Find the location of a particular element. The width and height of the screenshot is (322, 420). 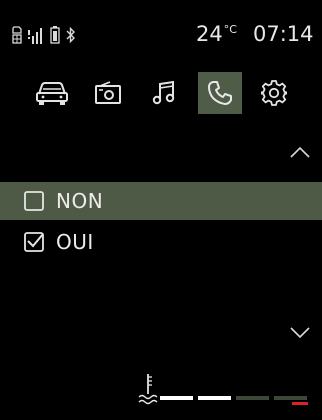

gear-icon is located at coordinates (274, 93).